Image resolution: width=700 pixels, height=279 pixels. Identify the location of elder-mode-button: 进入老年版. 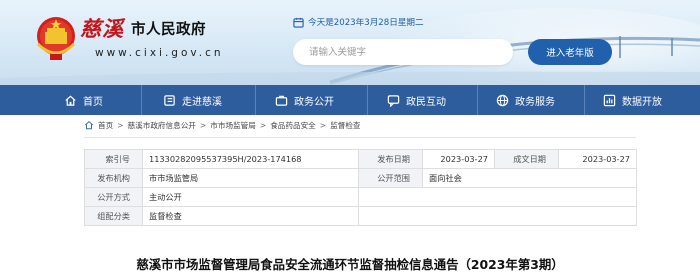
(570, 52).